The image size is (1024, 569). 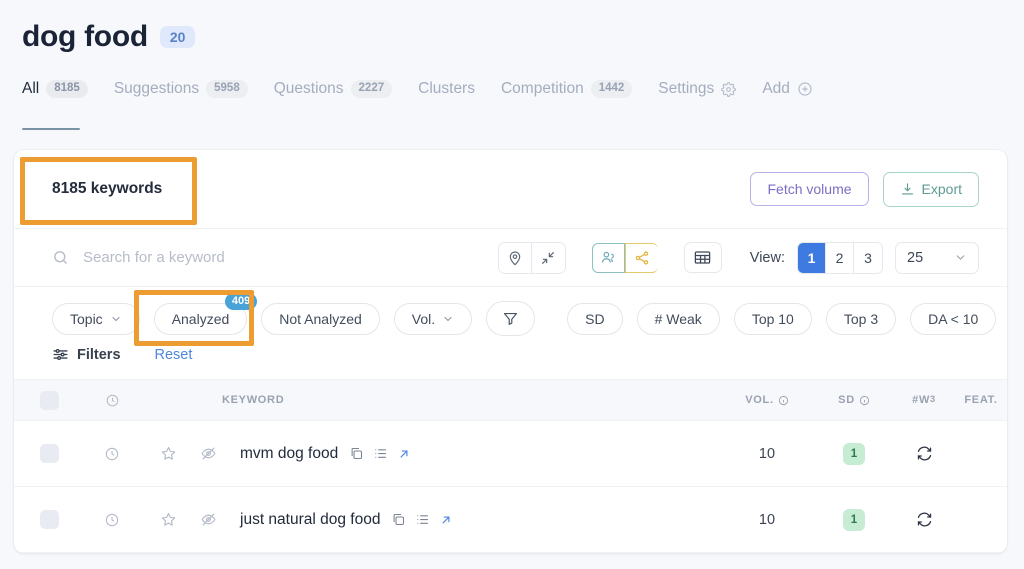 What do you see at coordinates (510, 189) in the screenshot?
I see `card-toolbar: 8185 keywords Fetch volume Export` at bounding box center [510, 189].